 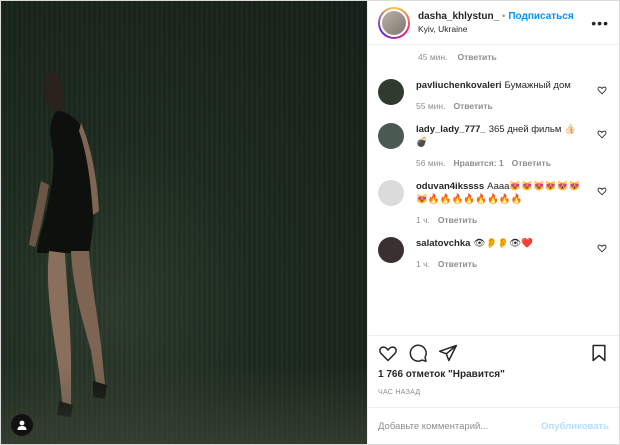 What do you see at coordinates (600, 23) in the screenshot?
I see `more-options-icon: •••` at bounding box center [600, 23].